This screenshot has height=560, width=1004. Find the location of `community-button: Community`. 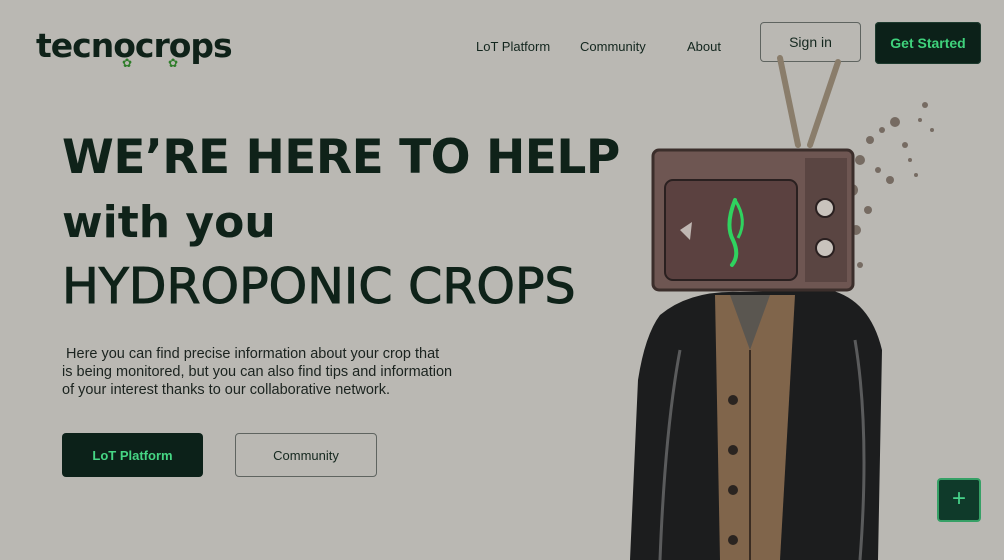

community-button: Community is located at coordinates (306, 455).